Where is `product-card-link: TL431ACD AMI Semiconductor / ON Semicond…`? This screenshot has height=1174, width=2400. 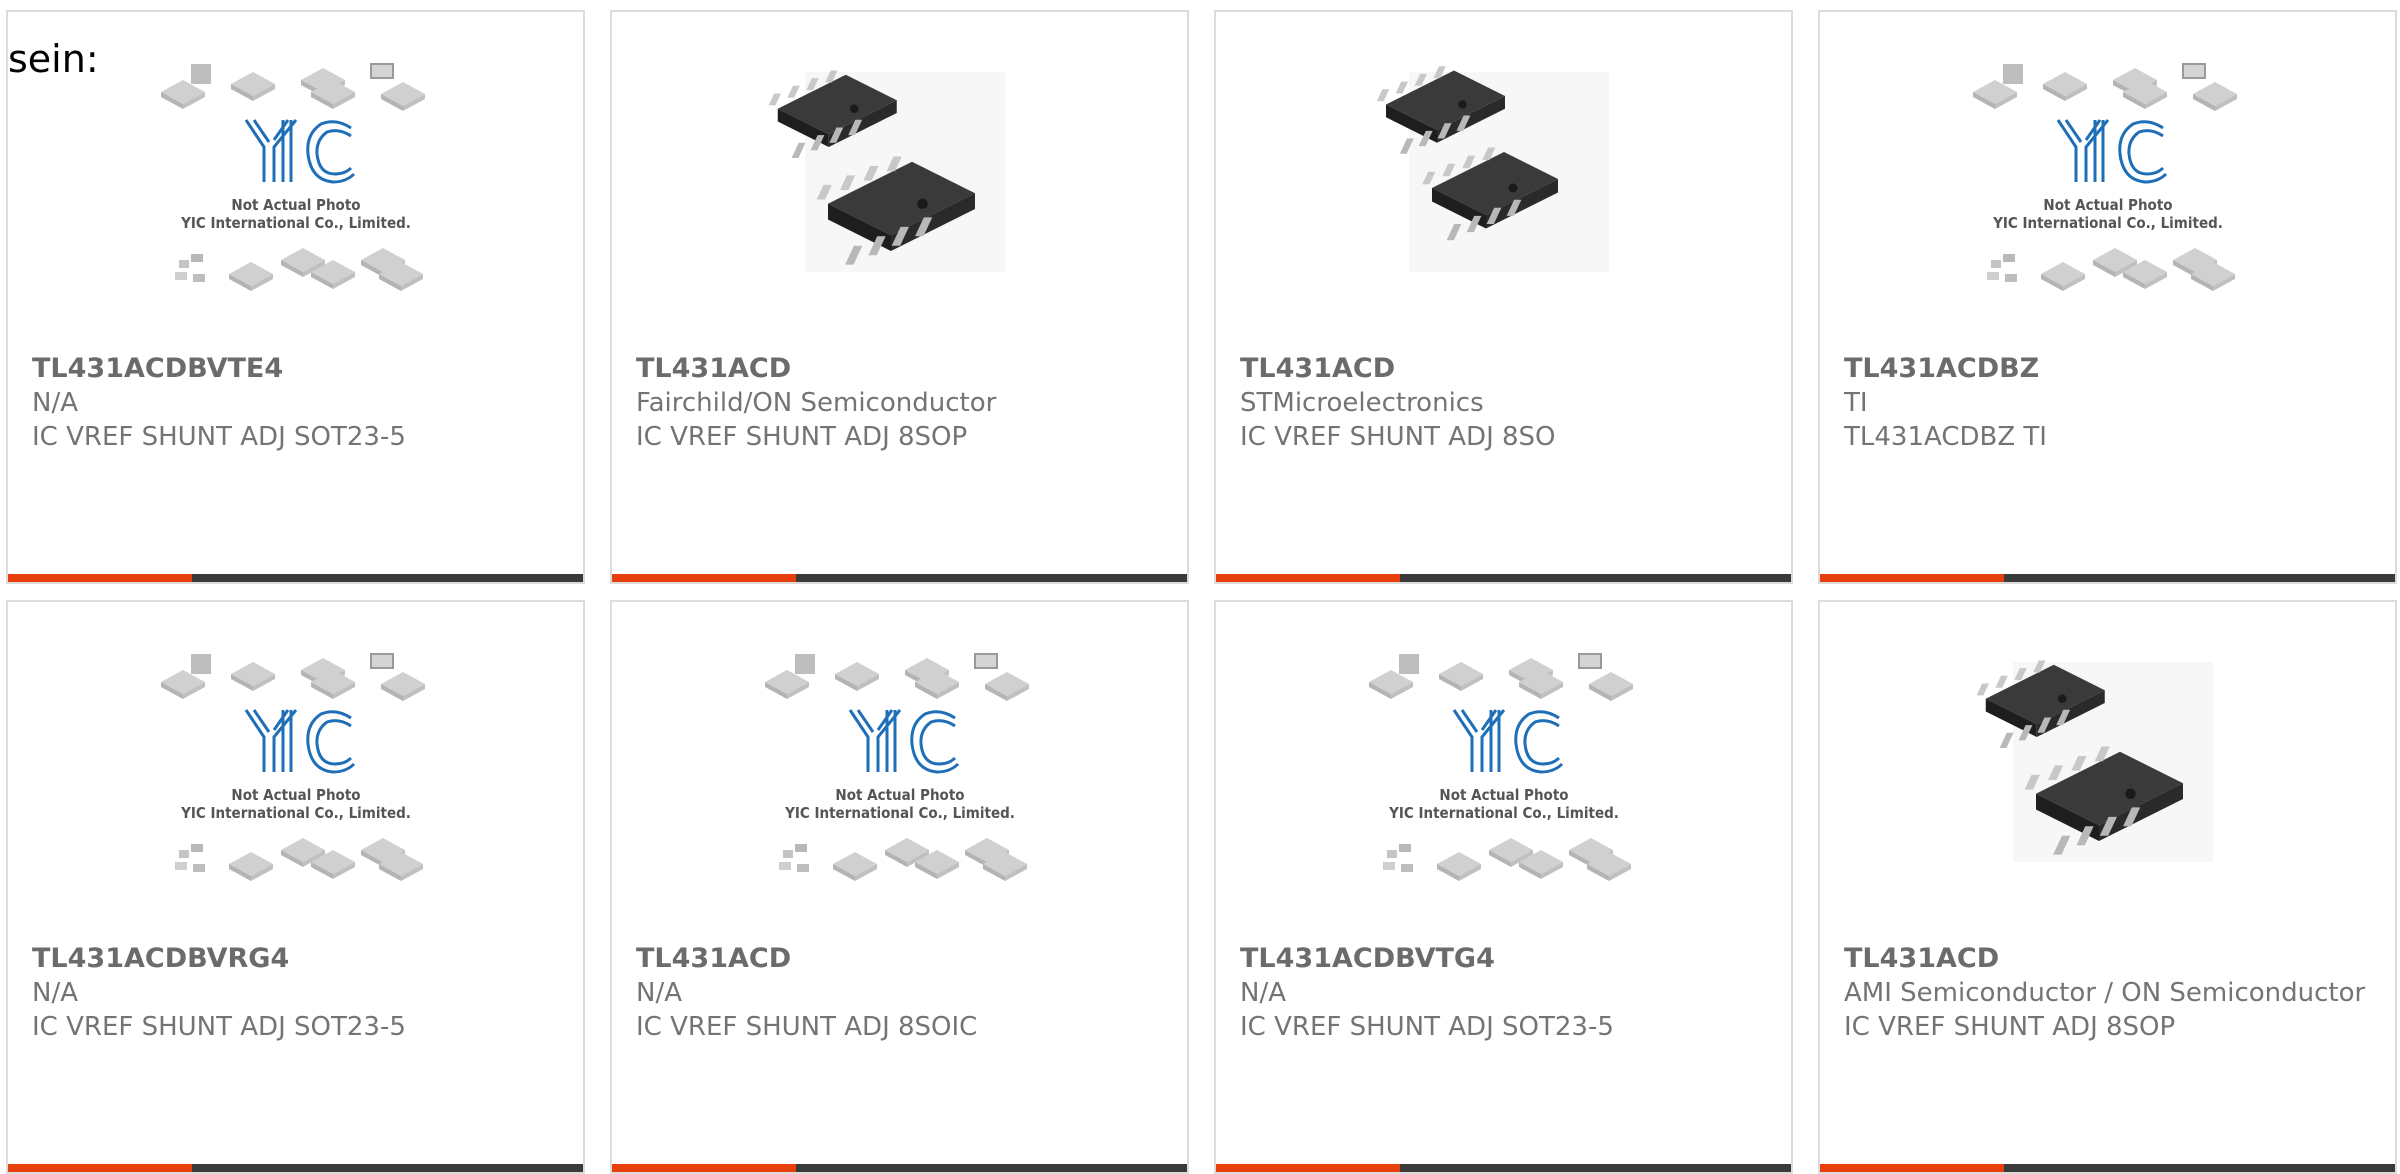 product-card-link: TL431ACD AMI Semiconductor / ON Semicond… is located at coordinates (2107, 887).